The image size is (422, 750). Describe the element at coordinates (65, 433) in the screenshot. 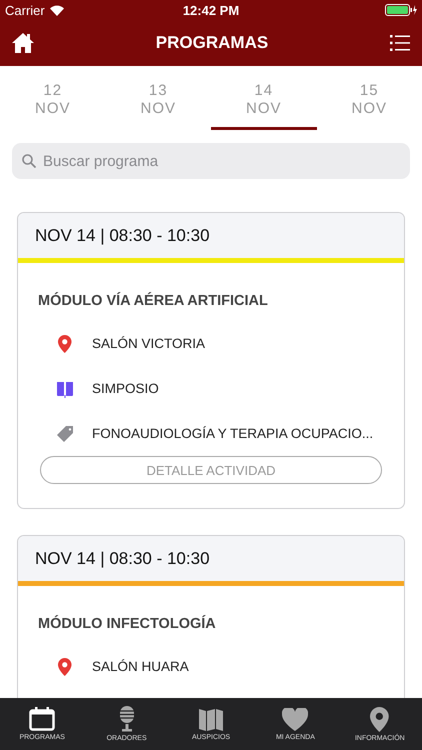

I see `tag-icon` at that location.